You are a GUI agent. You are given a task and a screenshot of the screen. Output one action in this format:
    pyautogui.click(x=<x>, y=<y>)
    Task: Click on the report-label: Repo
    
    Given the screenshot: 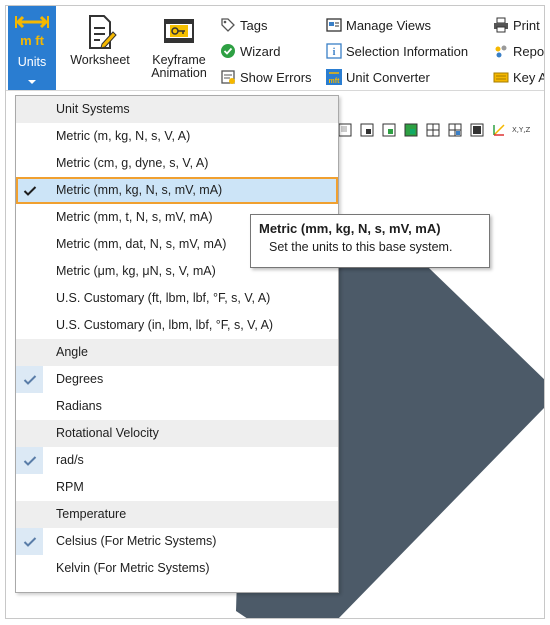 What is the action you would take?
    pyautogui.click(x=529, y=51)
    